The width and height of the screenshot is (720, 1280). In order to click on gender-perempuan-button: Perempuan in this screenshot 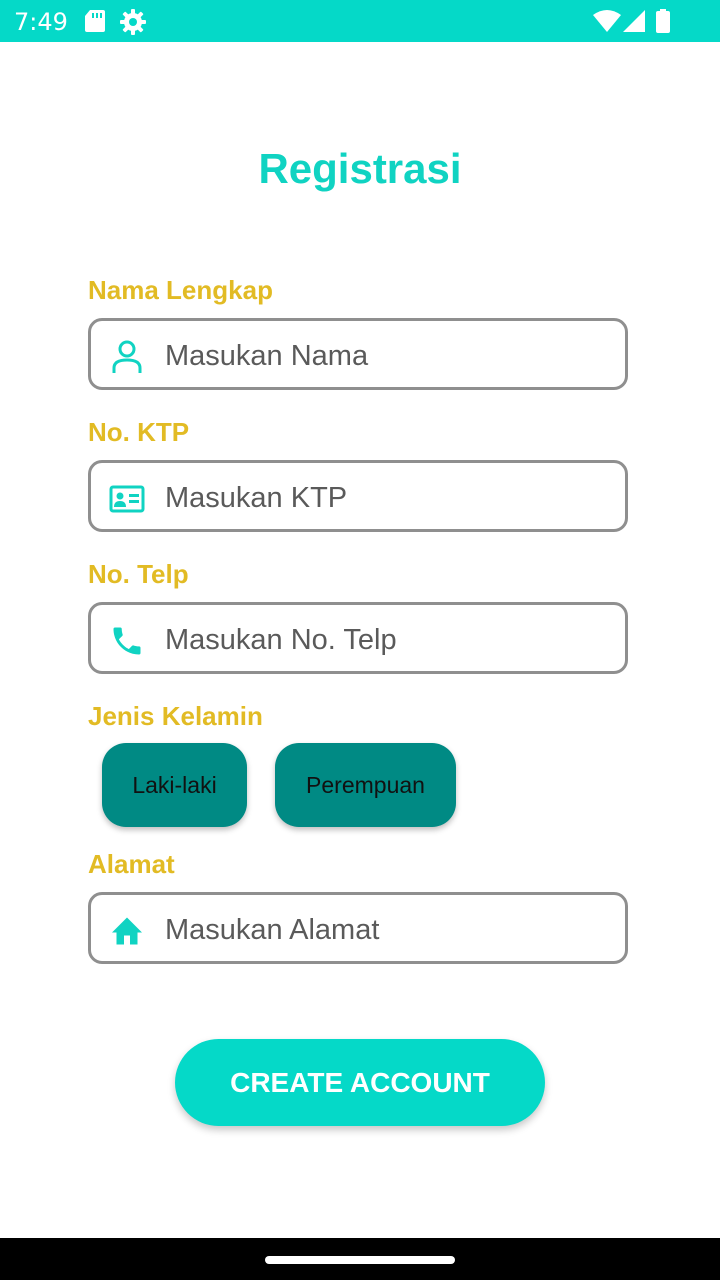, I will do `click(365, 785)`.